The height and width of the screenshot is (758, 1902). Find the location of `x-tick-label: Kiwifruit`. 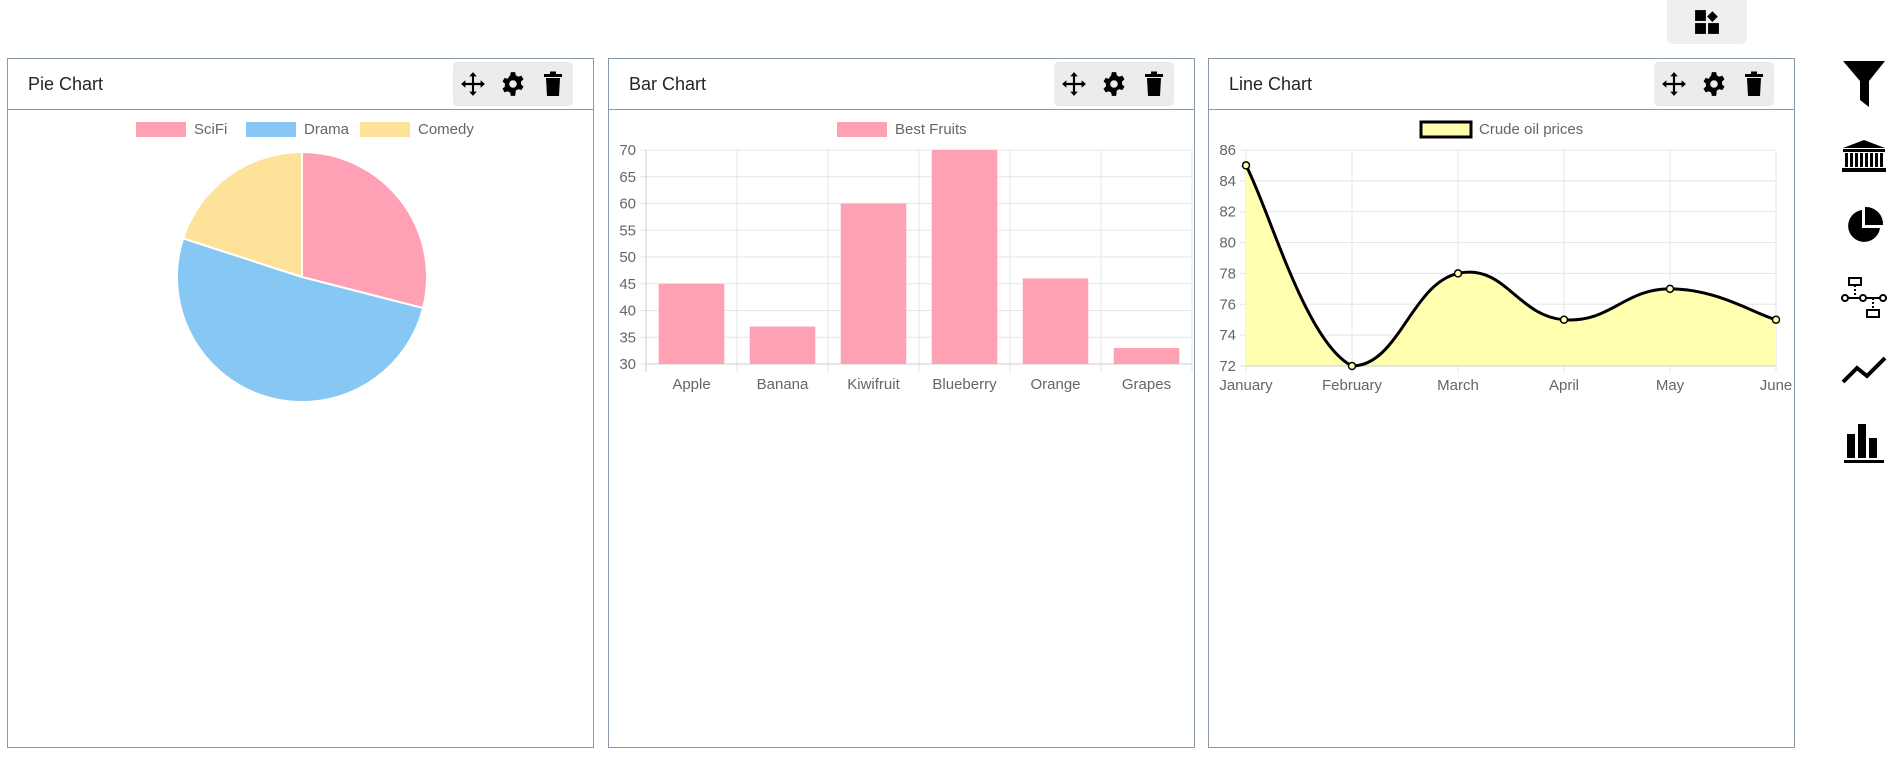

x-tick-label: Kiwifruit is located at coordinates (873, 384).